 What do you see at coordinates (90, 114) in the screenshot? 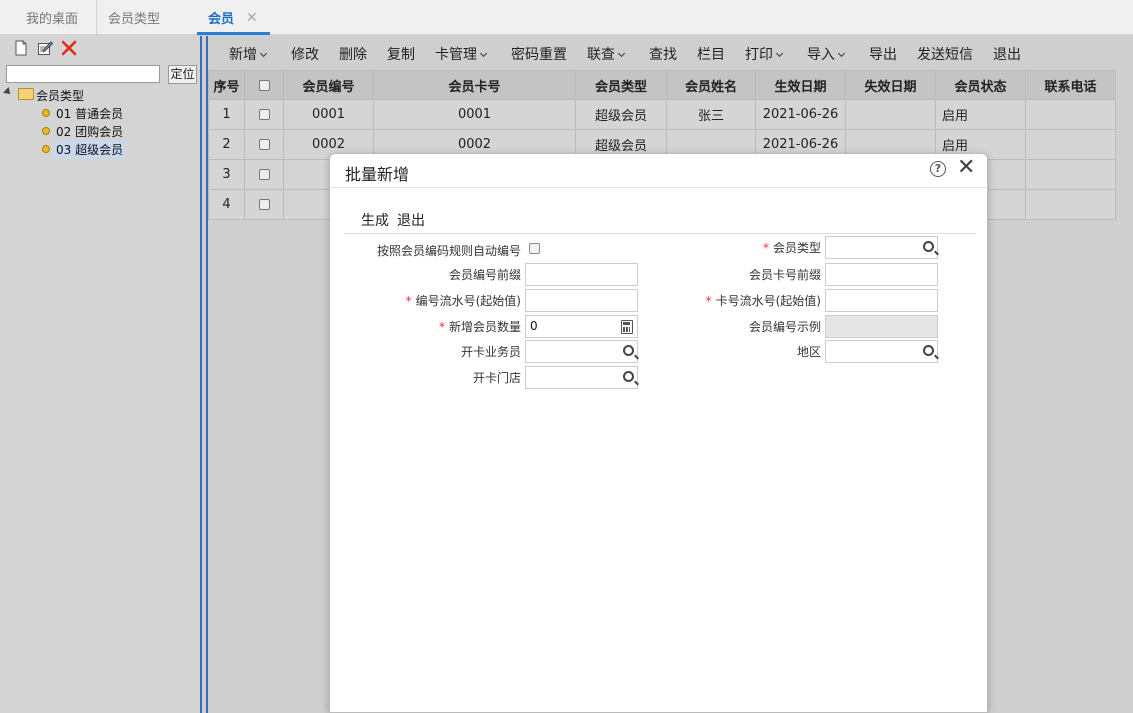
I see `tree-item-label: 01 普通会员` at bounding box center [90, 114].